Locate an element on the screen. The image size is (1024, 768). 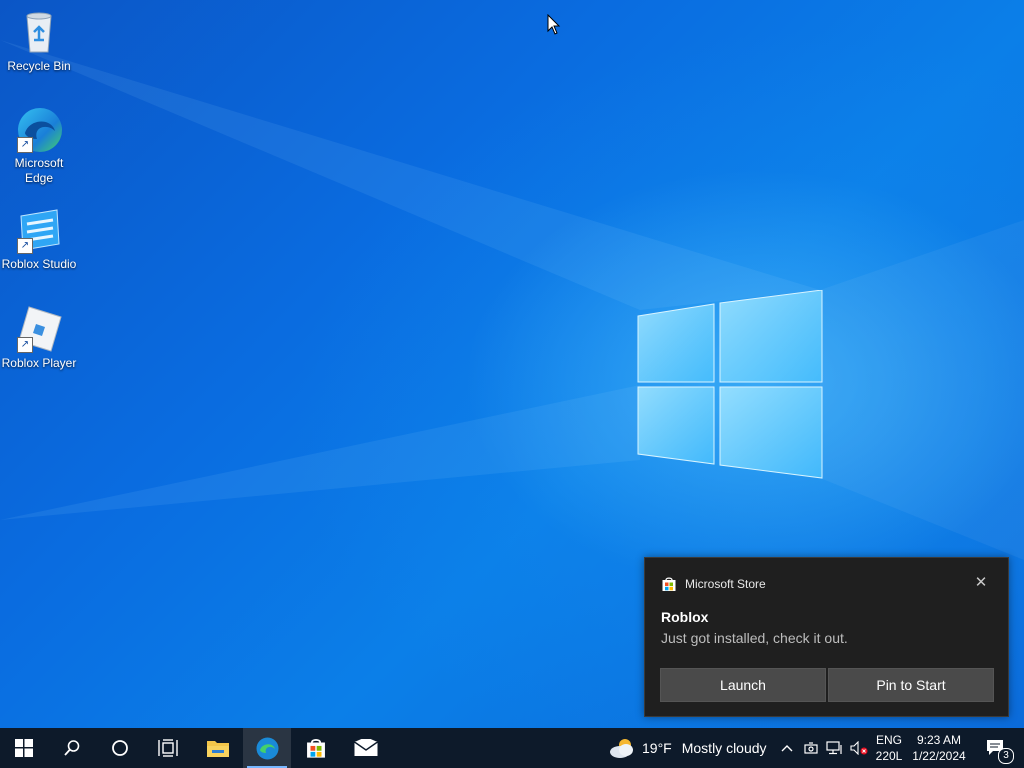
task-view-icon is located at coordinates (168, 748).